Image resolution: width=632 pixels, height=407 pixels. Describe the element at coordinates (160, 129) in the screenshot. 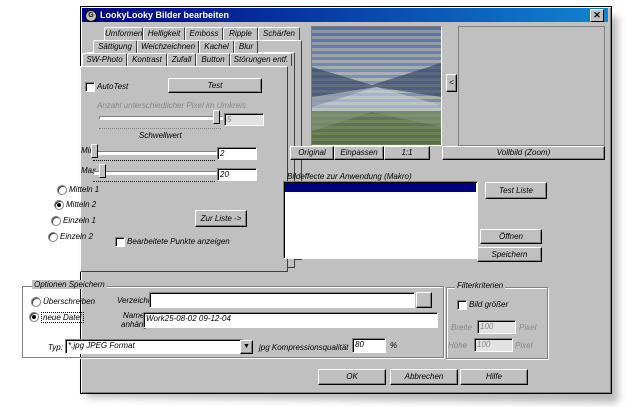

I see `pixel-count-ticks` at that location.